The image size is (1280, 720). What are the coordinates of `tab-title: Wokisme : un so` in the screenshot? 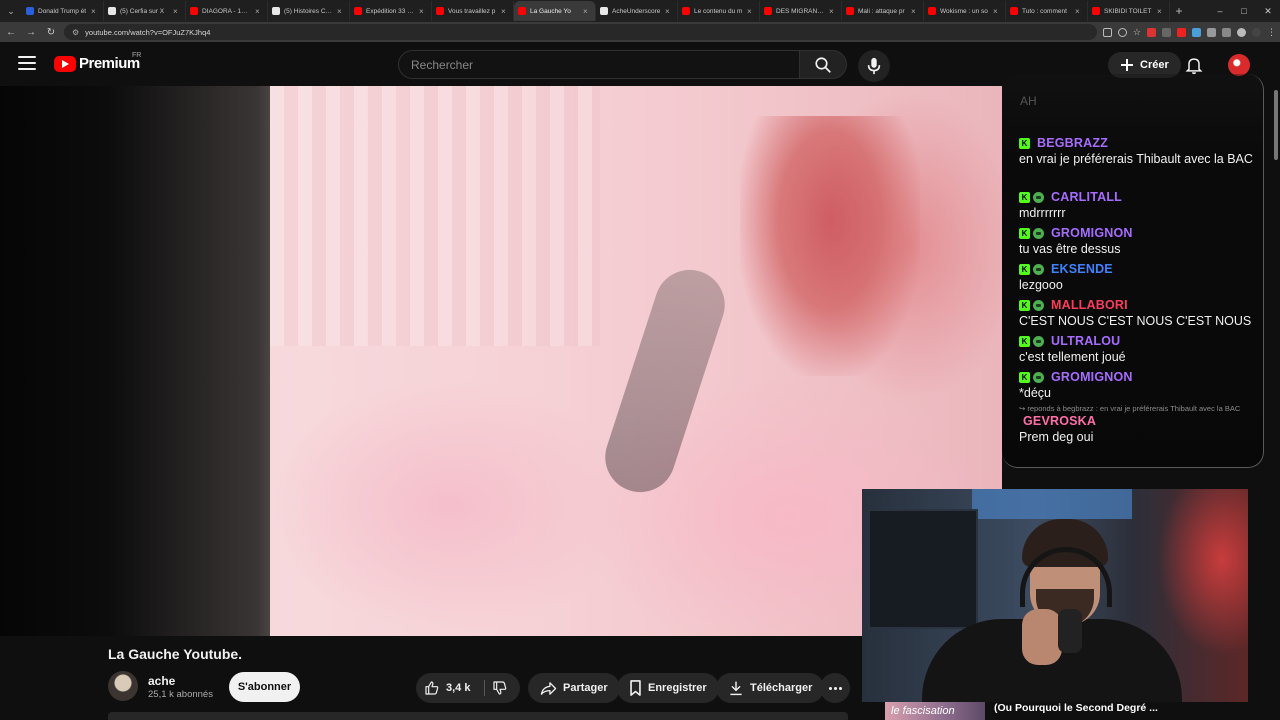 It's located at (964, 11).